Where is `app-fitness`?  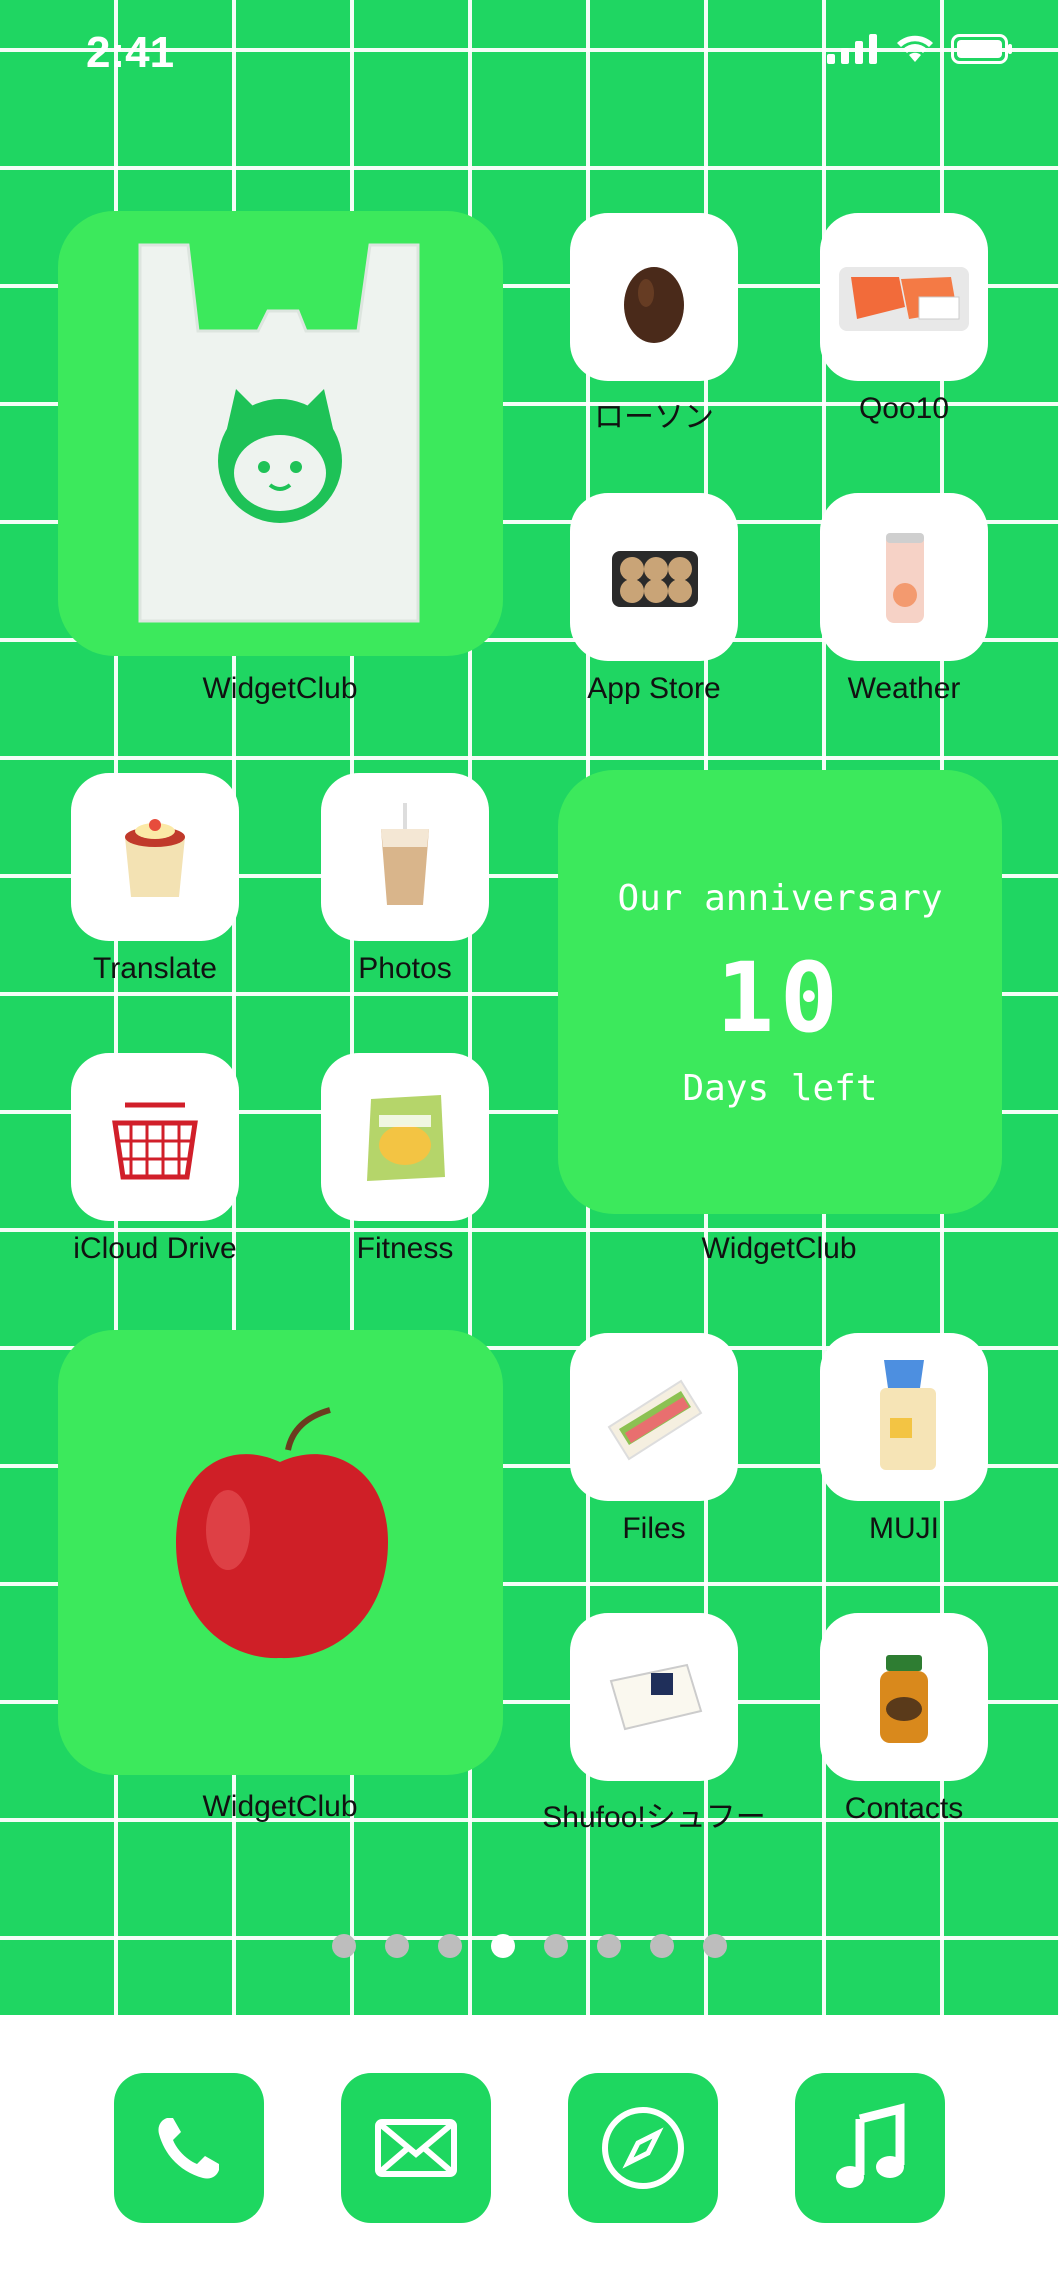
app-fitness is located at coordinates (405, 1137).